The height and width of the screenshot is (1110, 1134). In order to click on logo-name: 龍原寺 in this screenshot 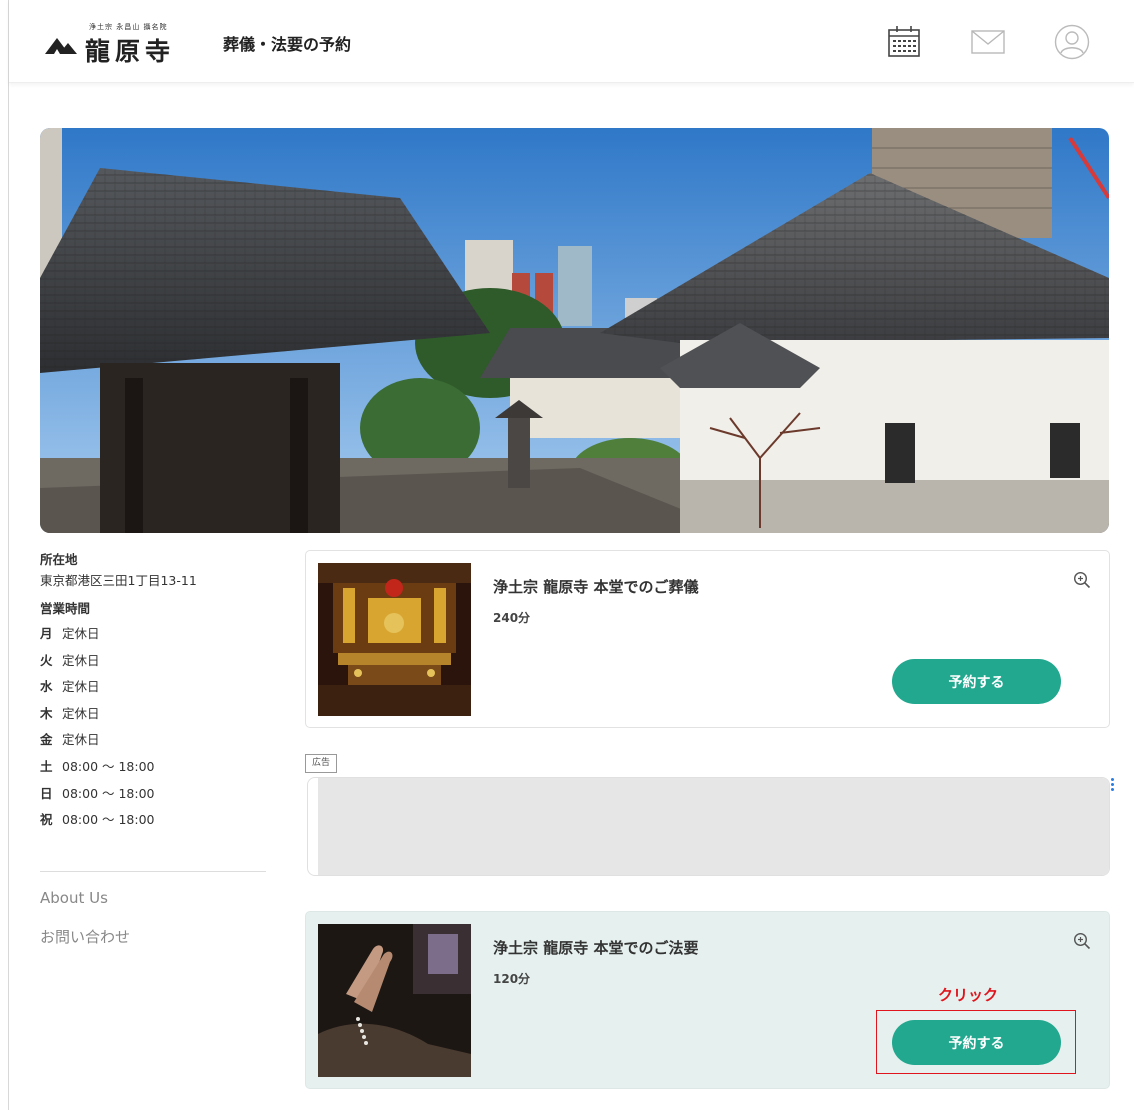, I will do `click(130, 51)`.